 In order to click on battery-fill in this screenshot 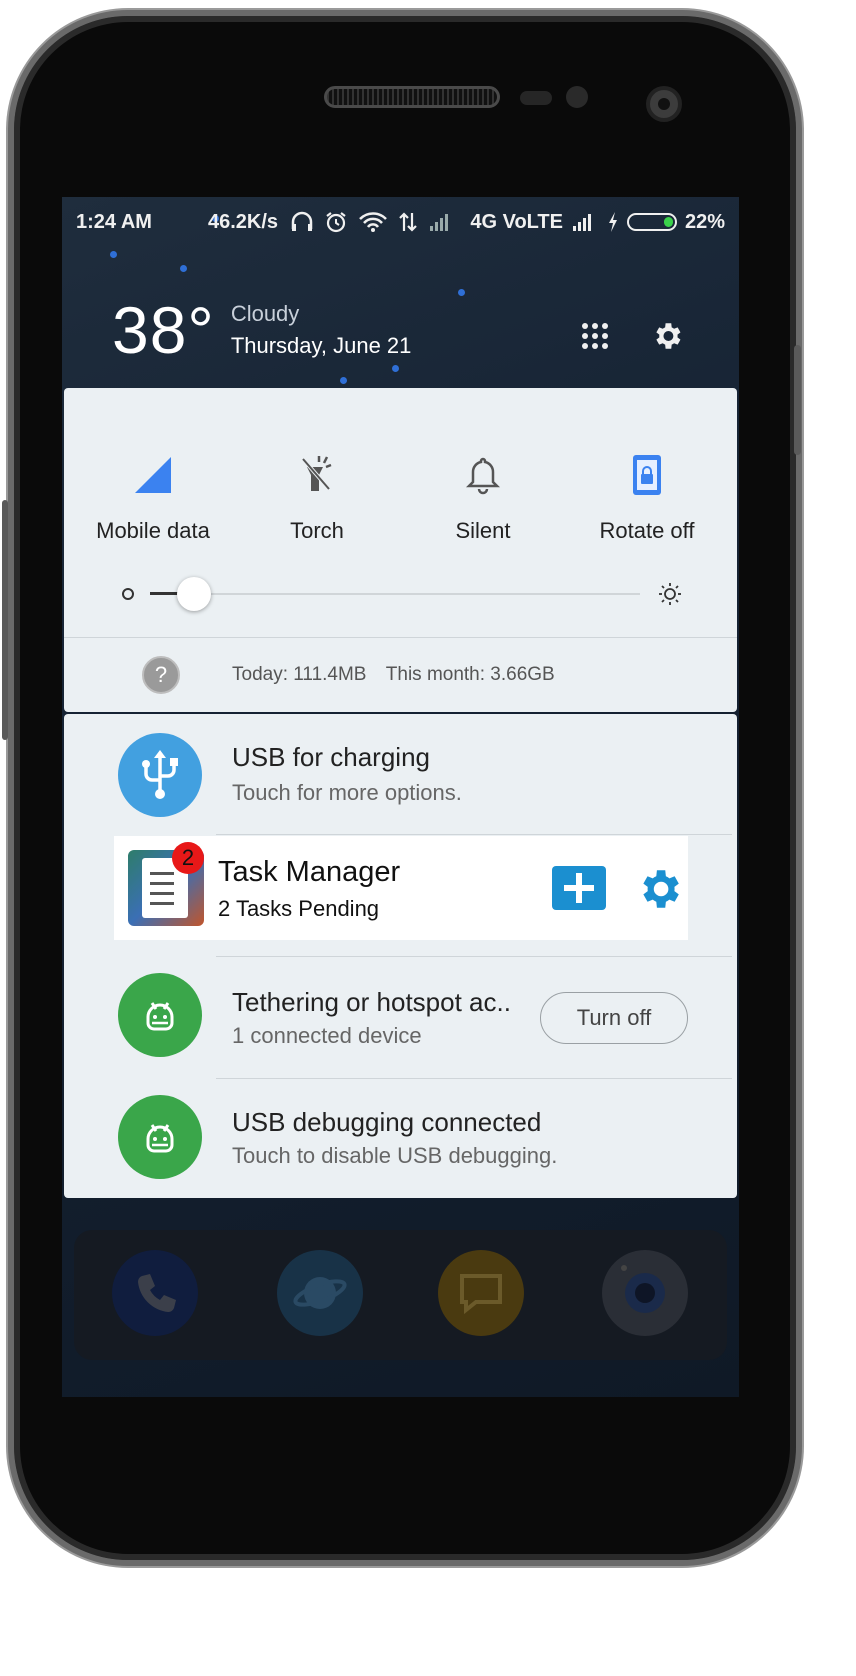, I will do `click(668, 222)`.